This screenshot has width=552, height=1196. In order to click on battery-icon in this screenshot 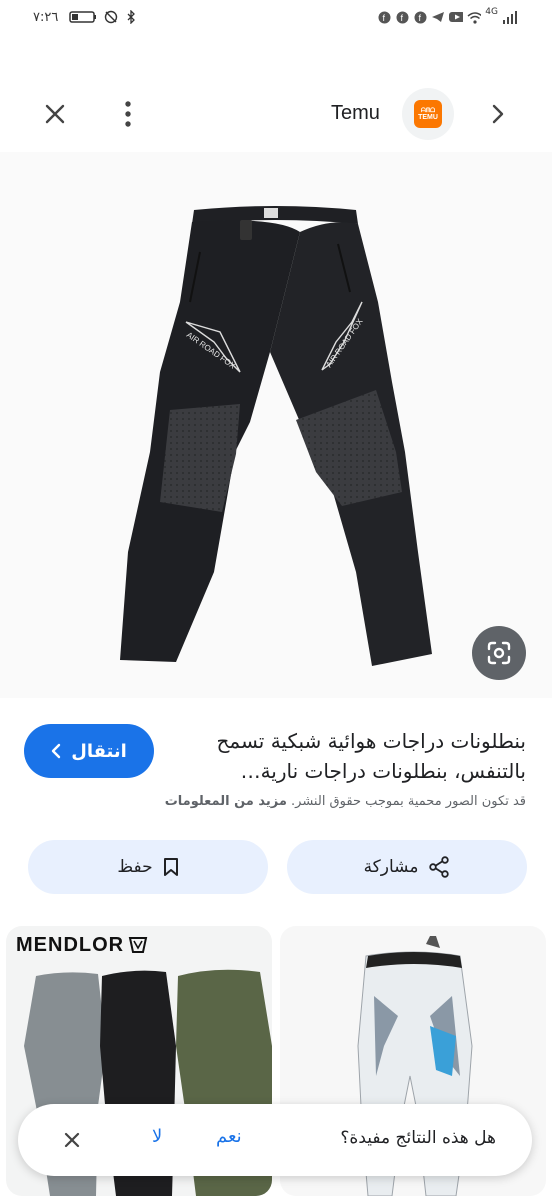, I will do `click(83, 17)`.